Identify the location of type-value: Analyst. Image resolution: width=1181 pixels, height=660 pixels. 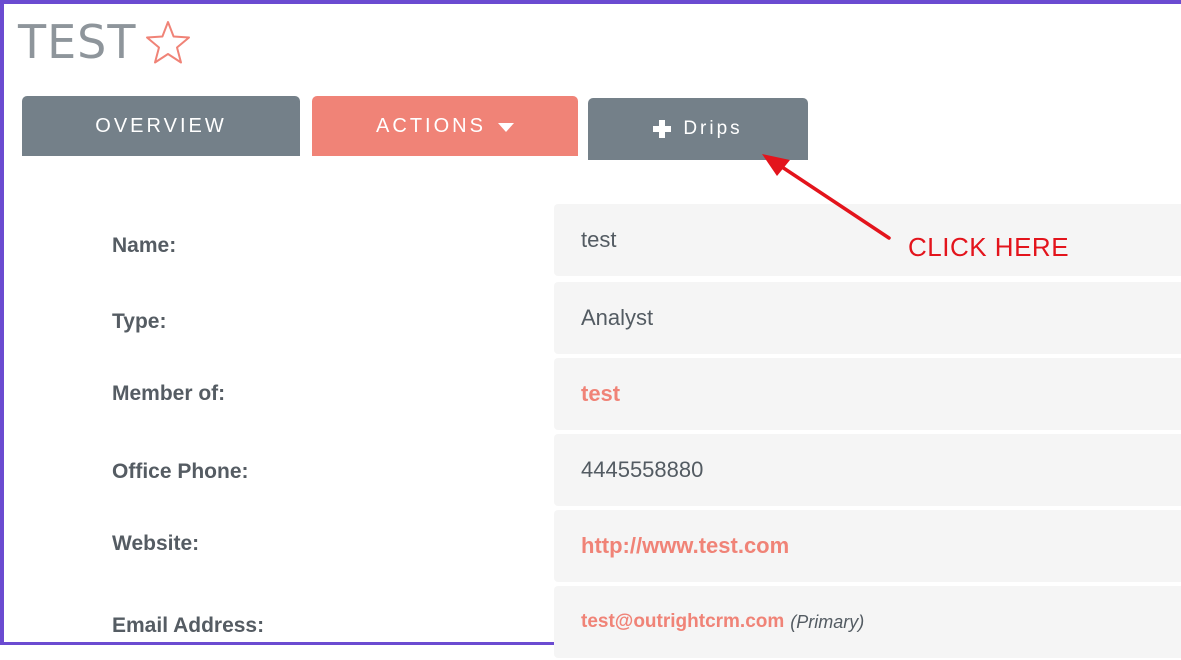
(617, 317).